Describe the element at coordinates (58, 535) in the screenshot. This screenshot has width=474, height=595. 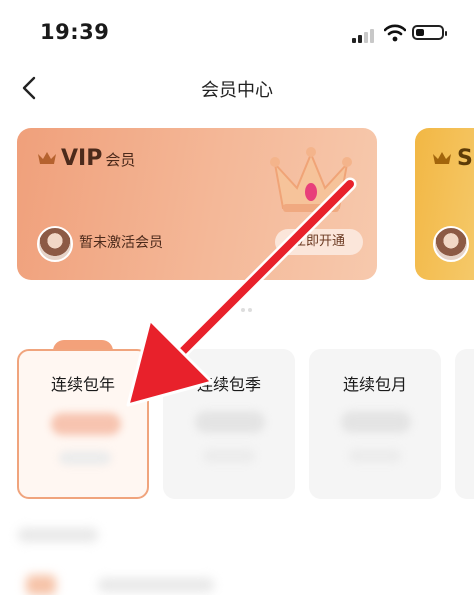
I see `section-heading-blurred` at that location.